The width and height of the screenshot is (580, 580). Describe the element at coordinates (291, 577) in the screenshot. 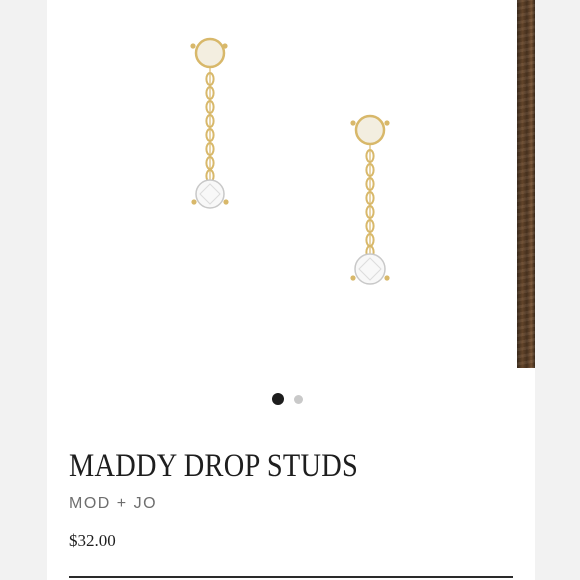

I see `divider` at that location.